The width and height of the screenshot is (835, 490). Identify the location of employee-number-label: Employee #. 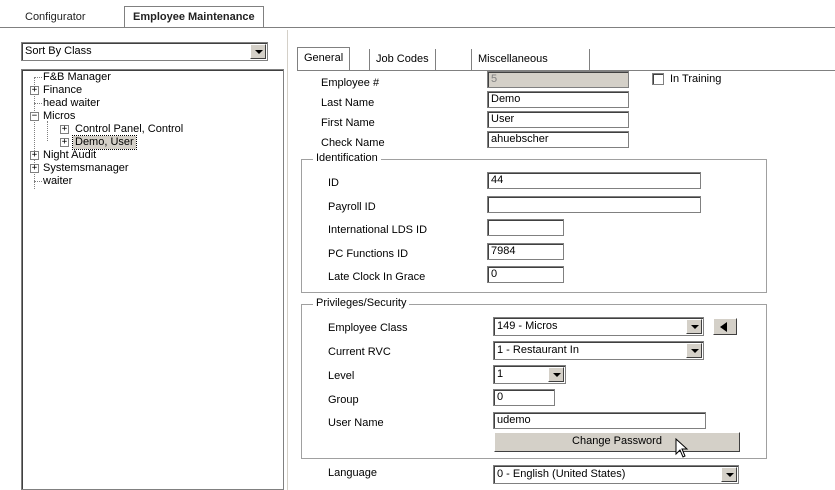
(350, 83).